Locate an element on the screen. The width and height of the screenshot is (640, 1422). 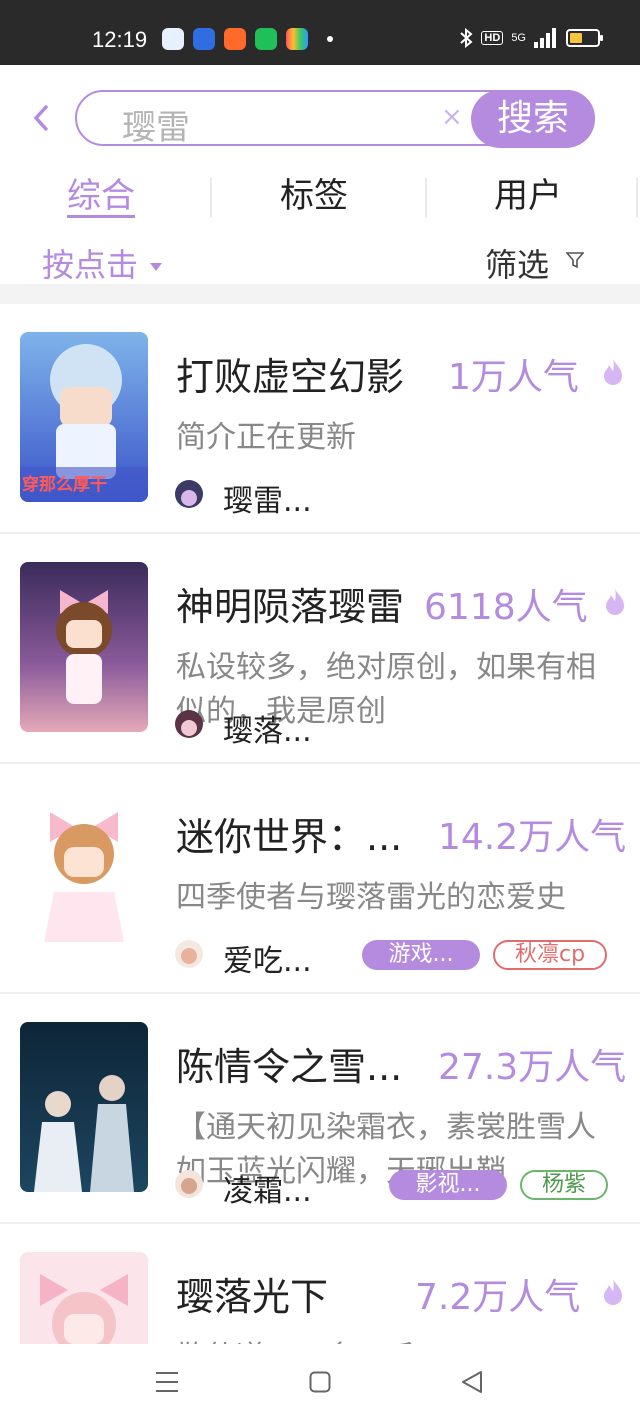
clear-icon: × is located at coordinates (452, 117).